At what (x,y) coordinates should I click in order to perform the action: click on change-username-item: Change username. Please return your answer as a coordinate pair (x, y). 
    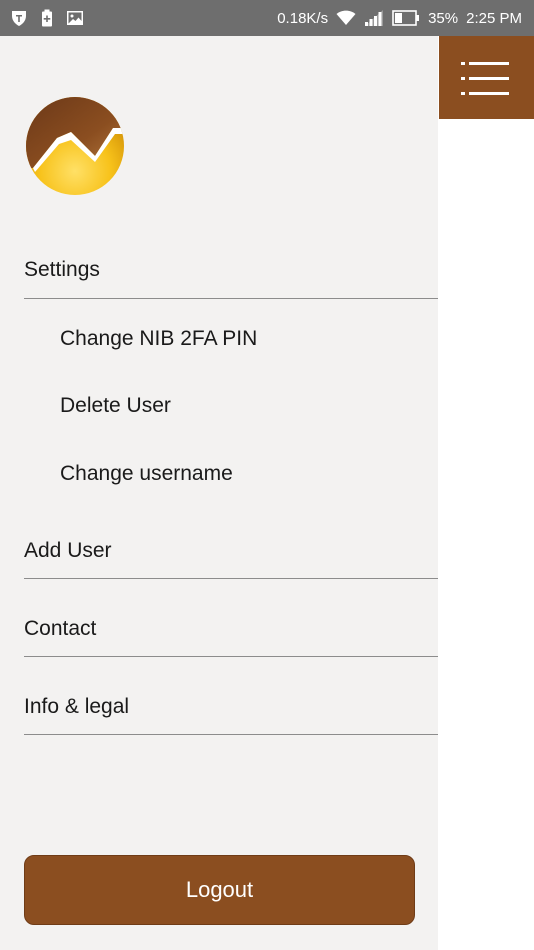
    Looking at the image, I should click on (245, 474).